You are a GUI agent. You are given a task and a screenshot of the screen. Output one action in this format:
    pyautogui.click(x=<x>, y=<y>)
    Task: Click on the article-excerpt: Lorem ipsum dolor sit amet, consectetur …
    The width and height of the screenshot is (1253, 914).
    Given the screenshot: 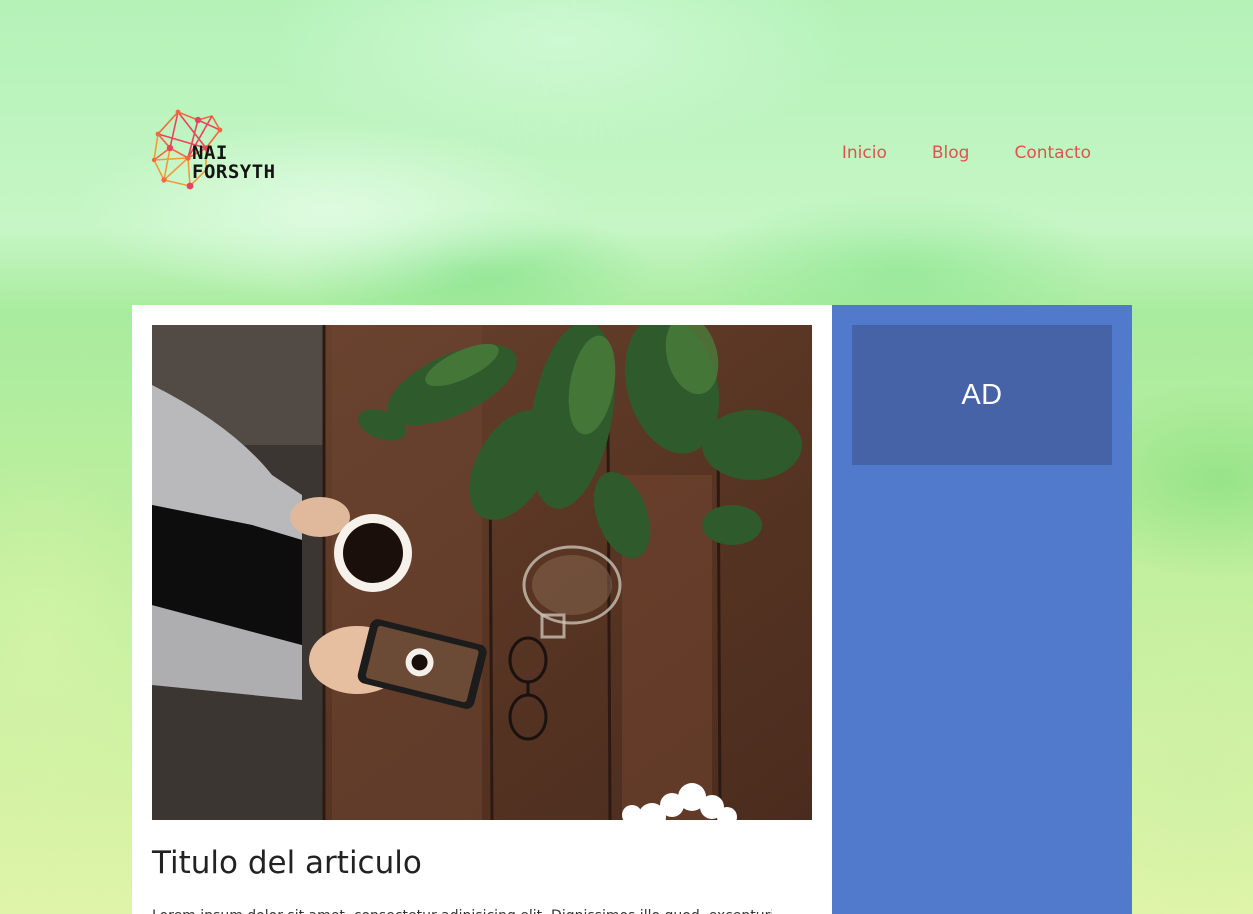 What is the action you would take?
    pyautogui.click(x=462, y=909)
    